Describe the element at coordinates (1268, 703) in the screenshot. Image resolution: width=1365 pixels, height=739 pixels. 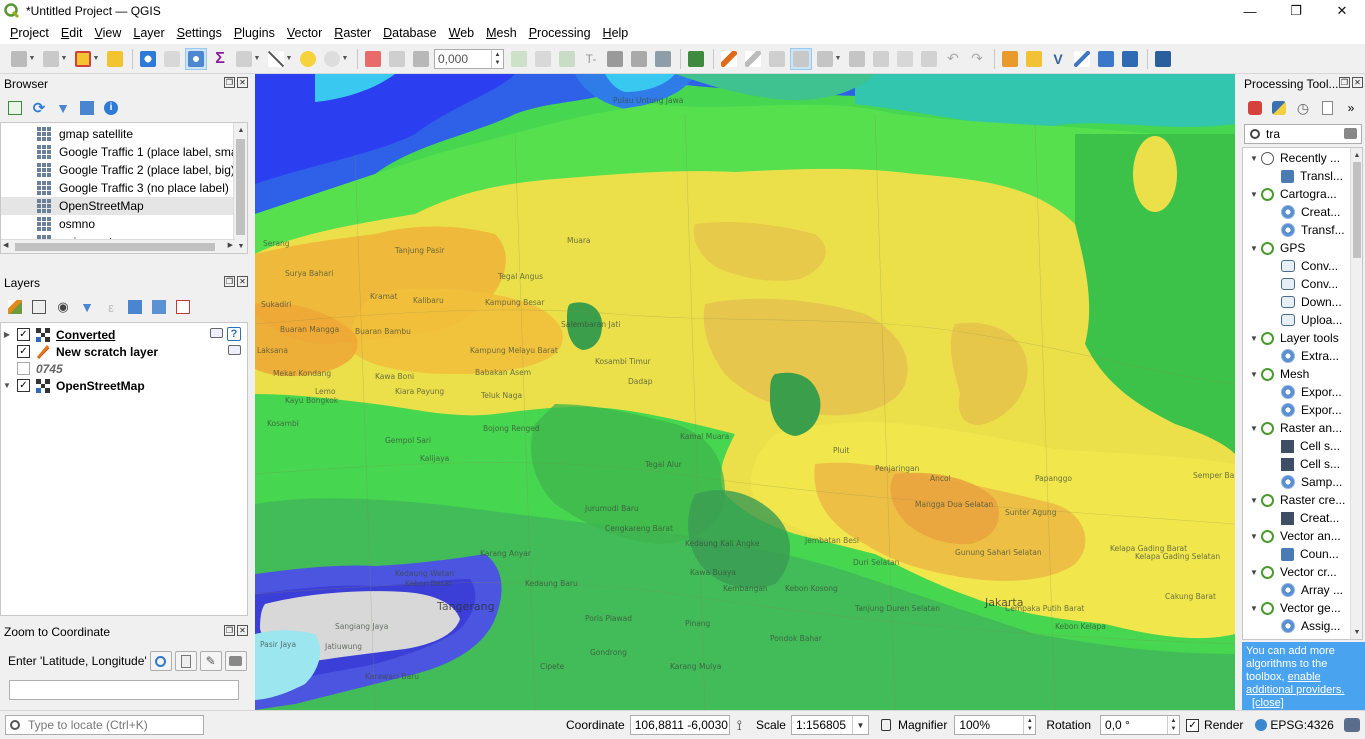
I see `close-info-link: [close]` at that location.